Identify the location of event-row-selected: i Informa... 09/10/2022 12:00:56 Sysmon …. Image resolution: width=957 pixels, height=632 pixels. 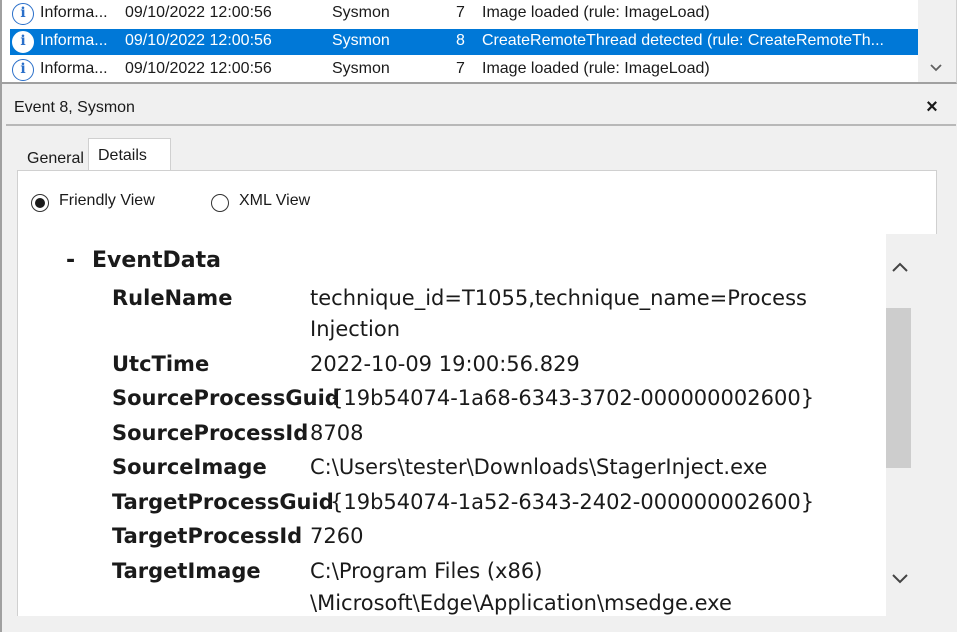
(464, 42).